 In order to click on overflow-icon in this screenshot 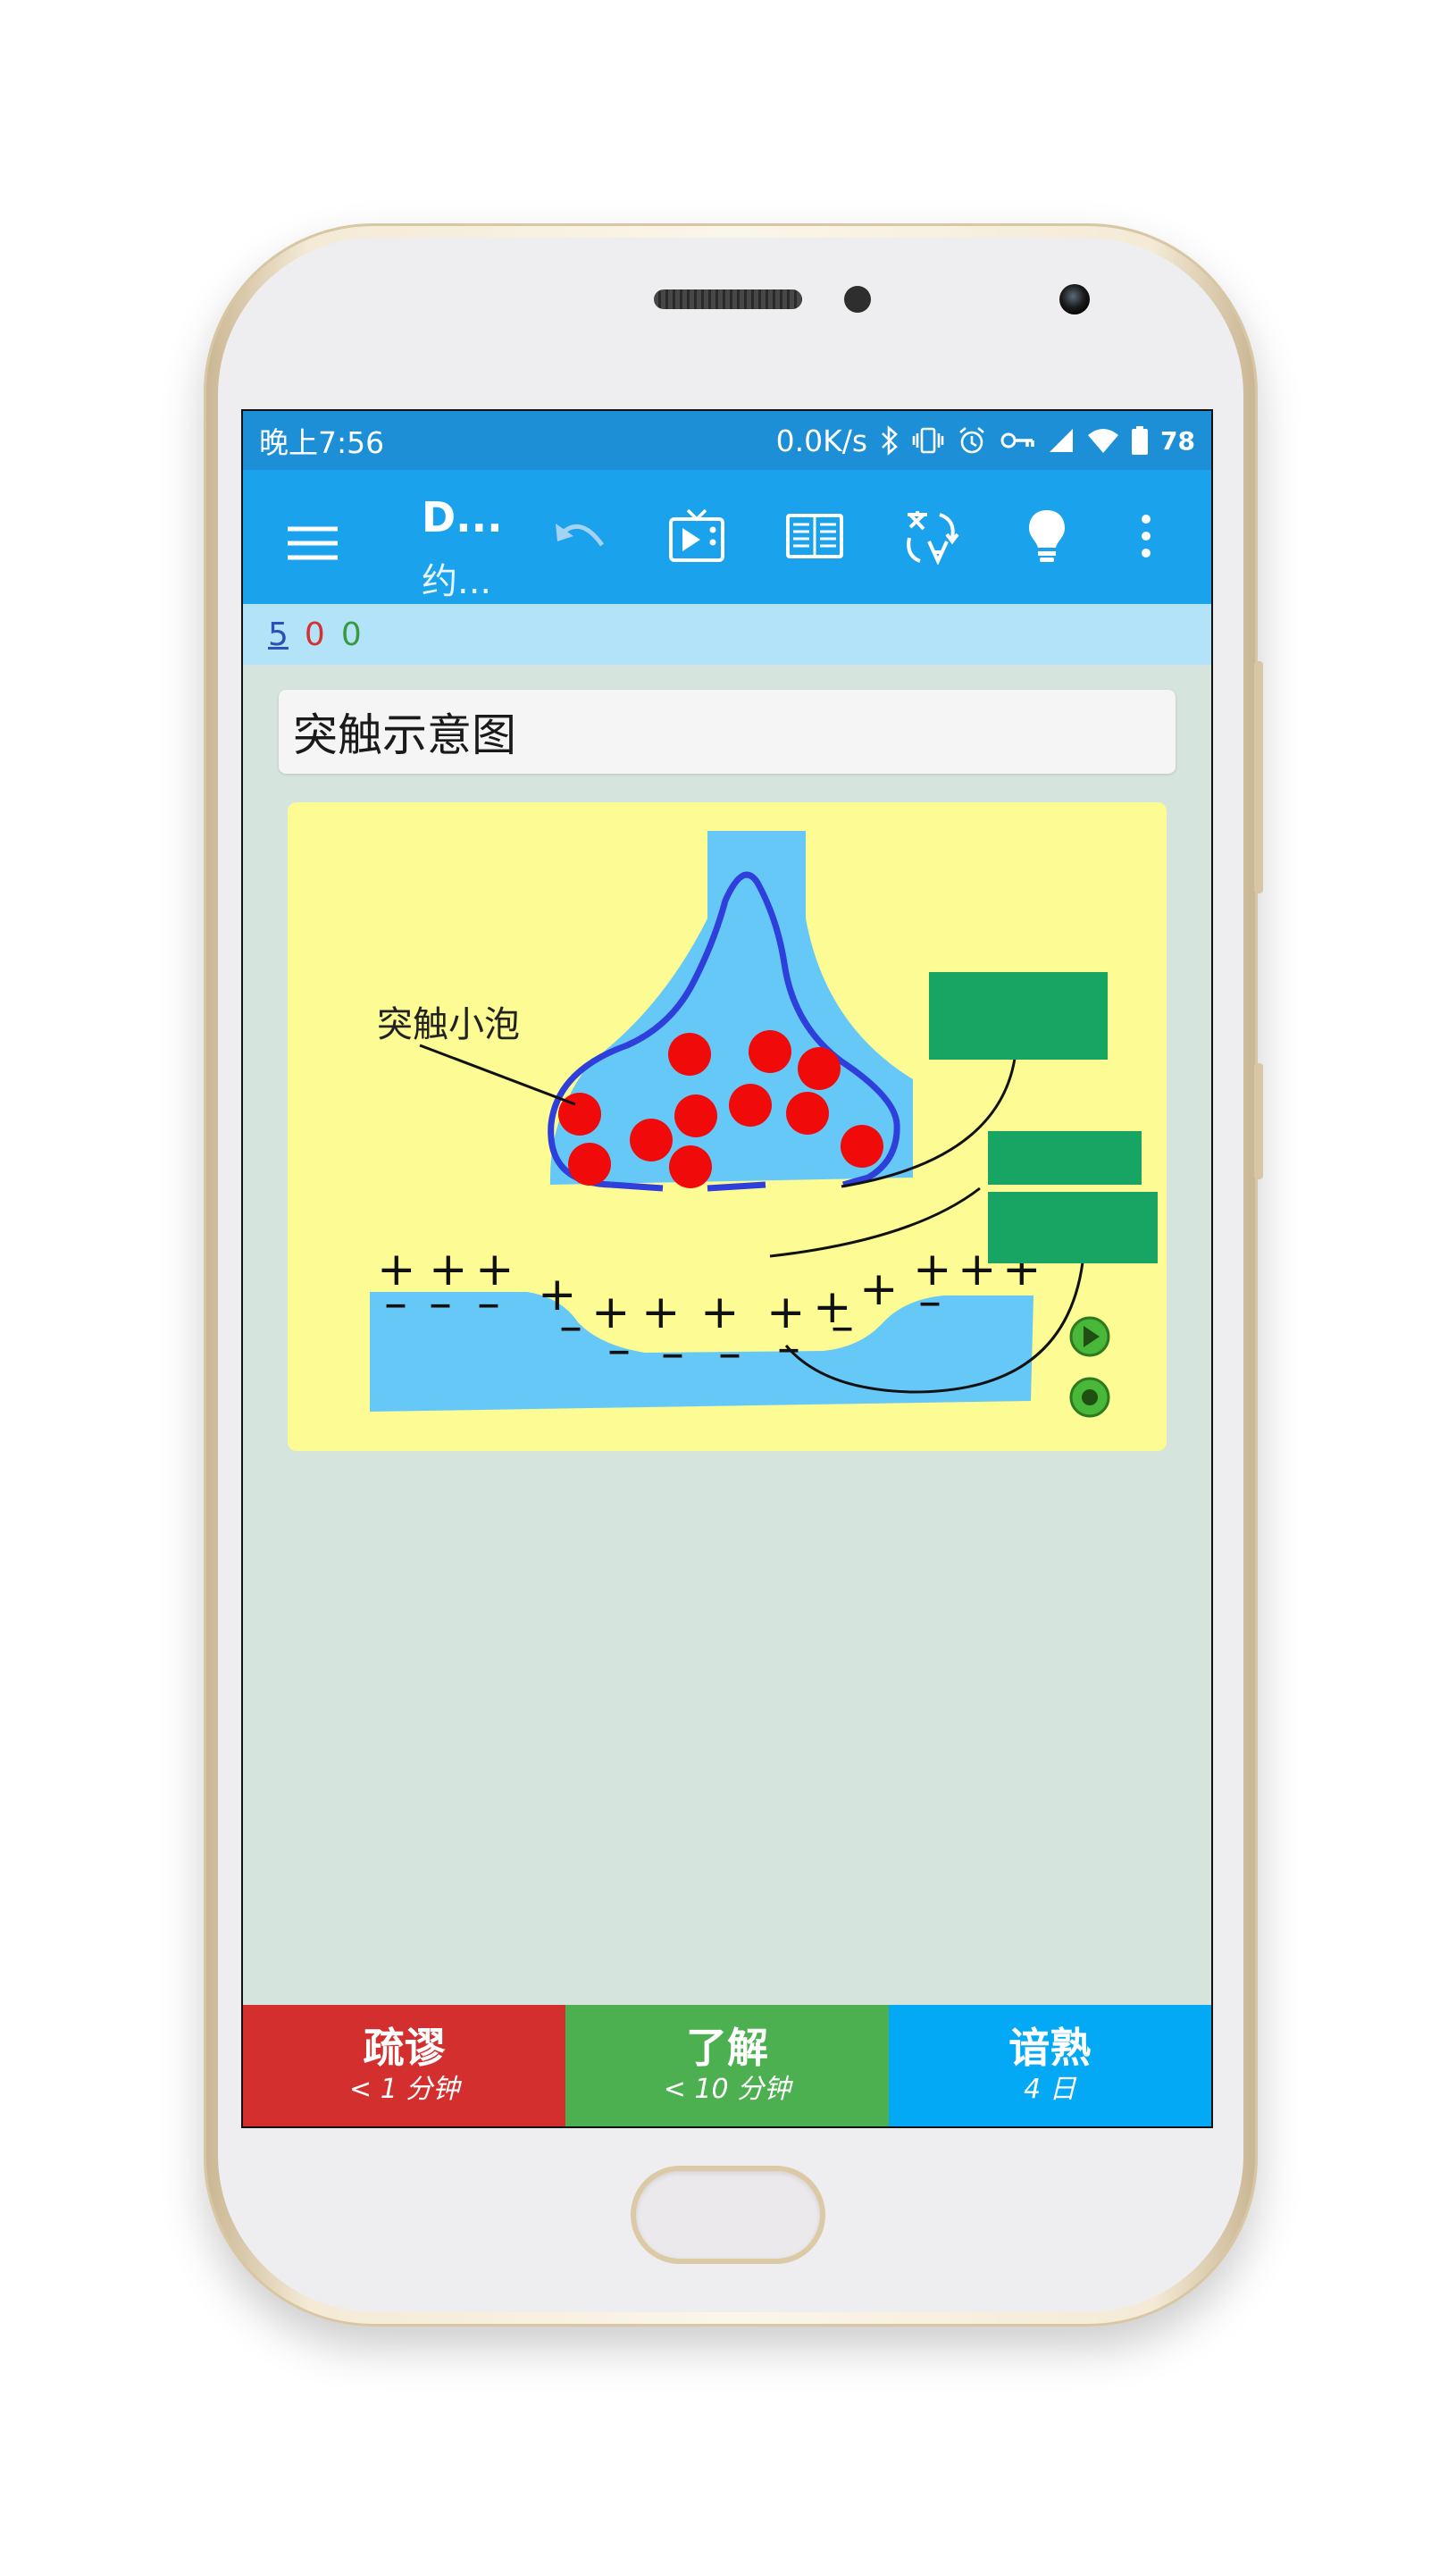, I will do `click(1146, 538)`.